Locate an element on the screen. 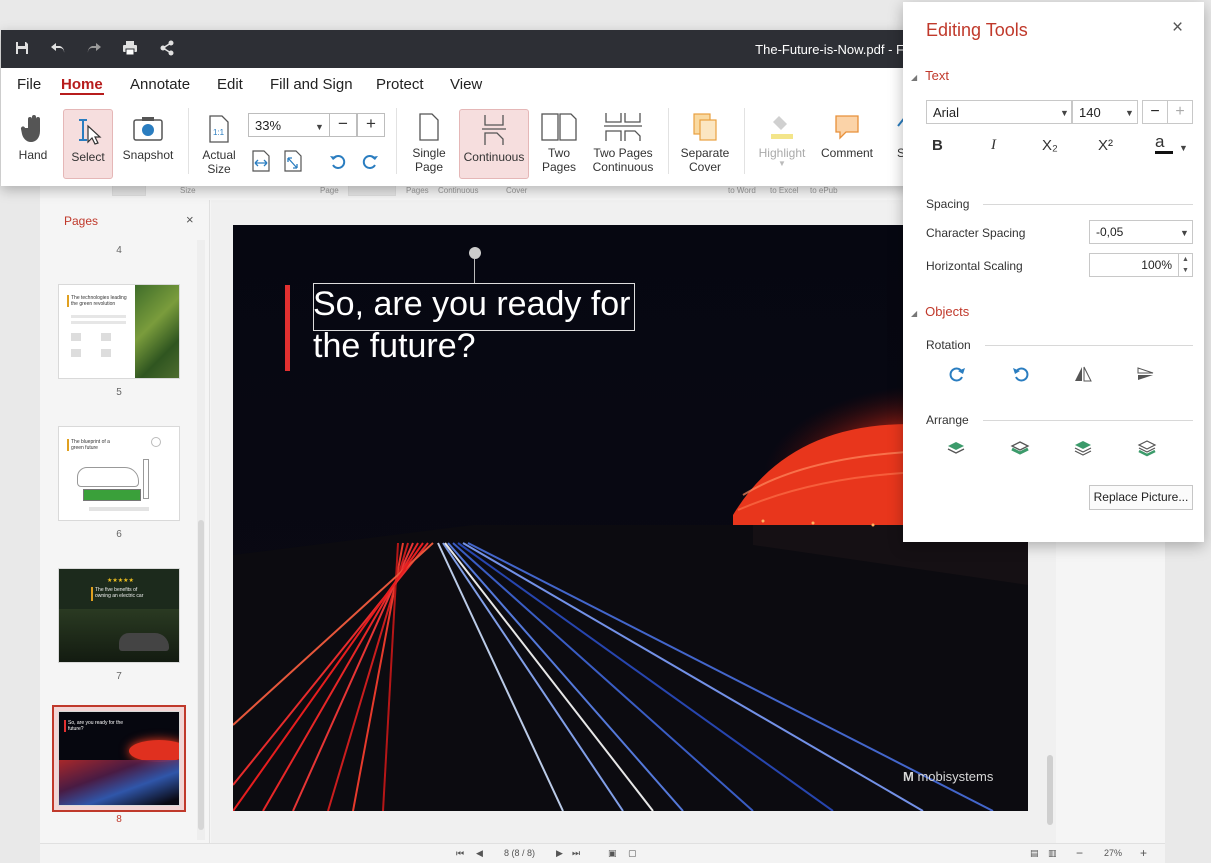  menu-edit: Edit is located at coordinates (230, 84).